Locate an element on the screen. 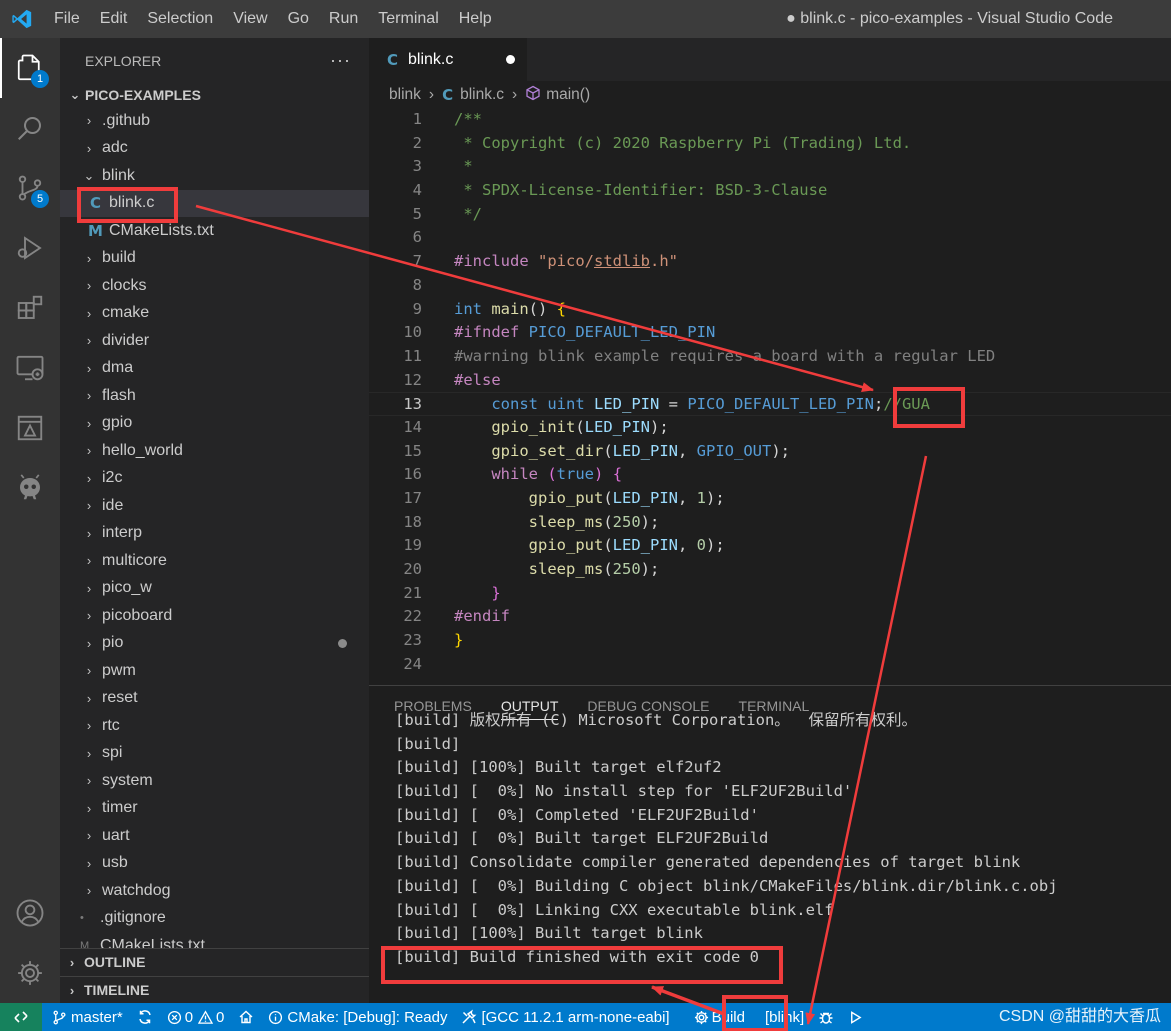 This screenshot has height=1031, width=1171. menu-item-edit: Edit is located at coordinates (114, 19).